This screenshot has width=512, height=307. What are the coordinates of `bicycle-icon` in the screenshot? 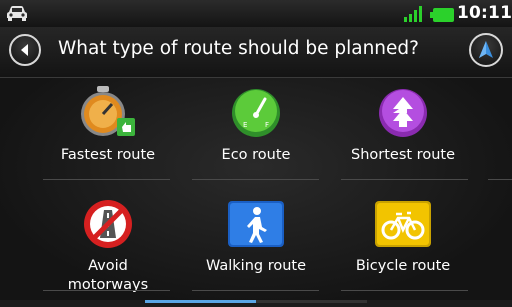 It's located at (403, 224).